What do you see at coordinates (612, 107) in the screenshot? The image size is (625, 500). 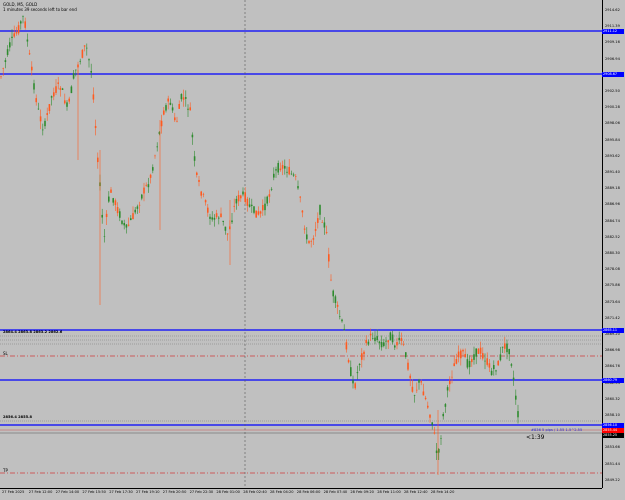 I see `price-tick: 2900.28` at bounding box center [612, 107].